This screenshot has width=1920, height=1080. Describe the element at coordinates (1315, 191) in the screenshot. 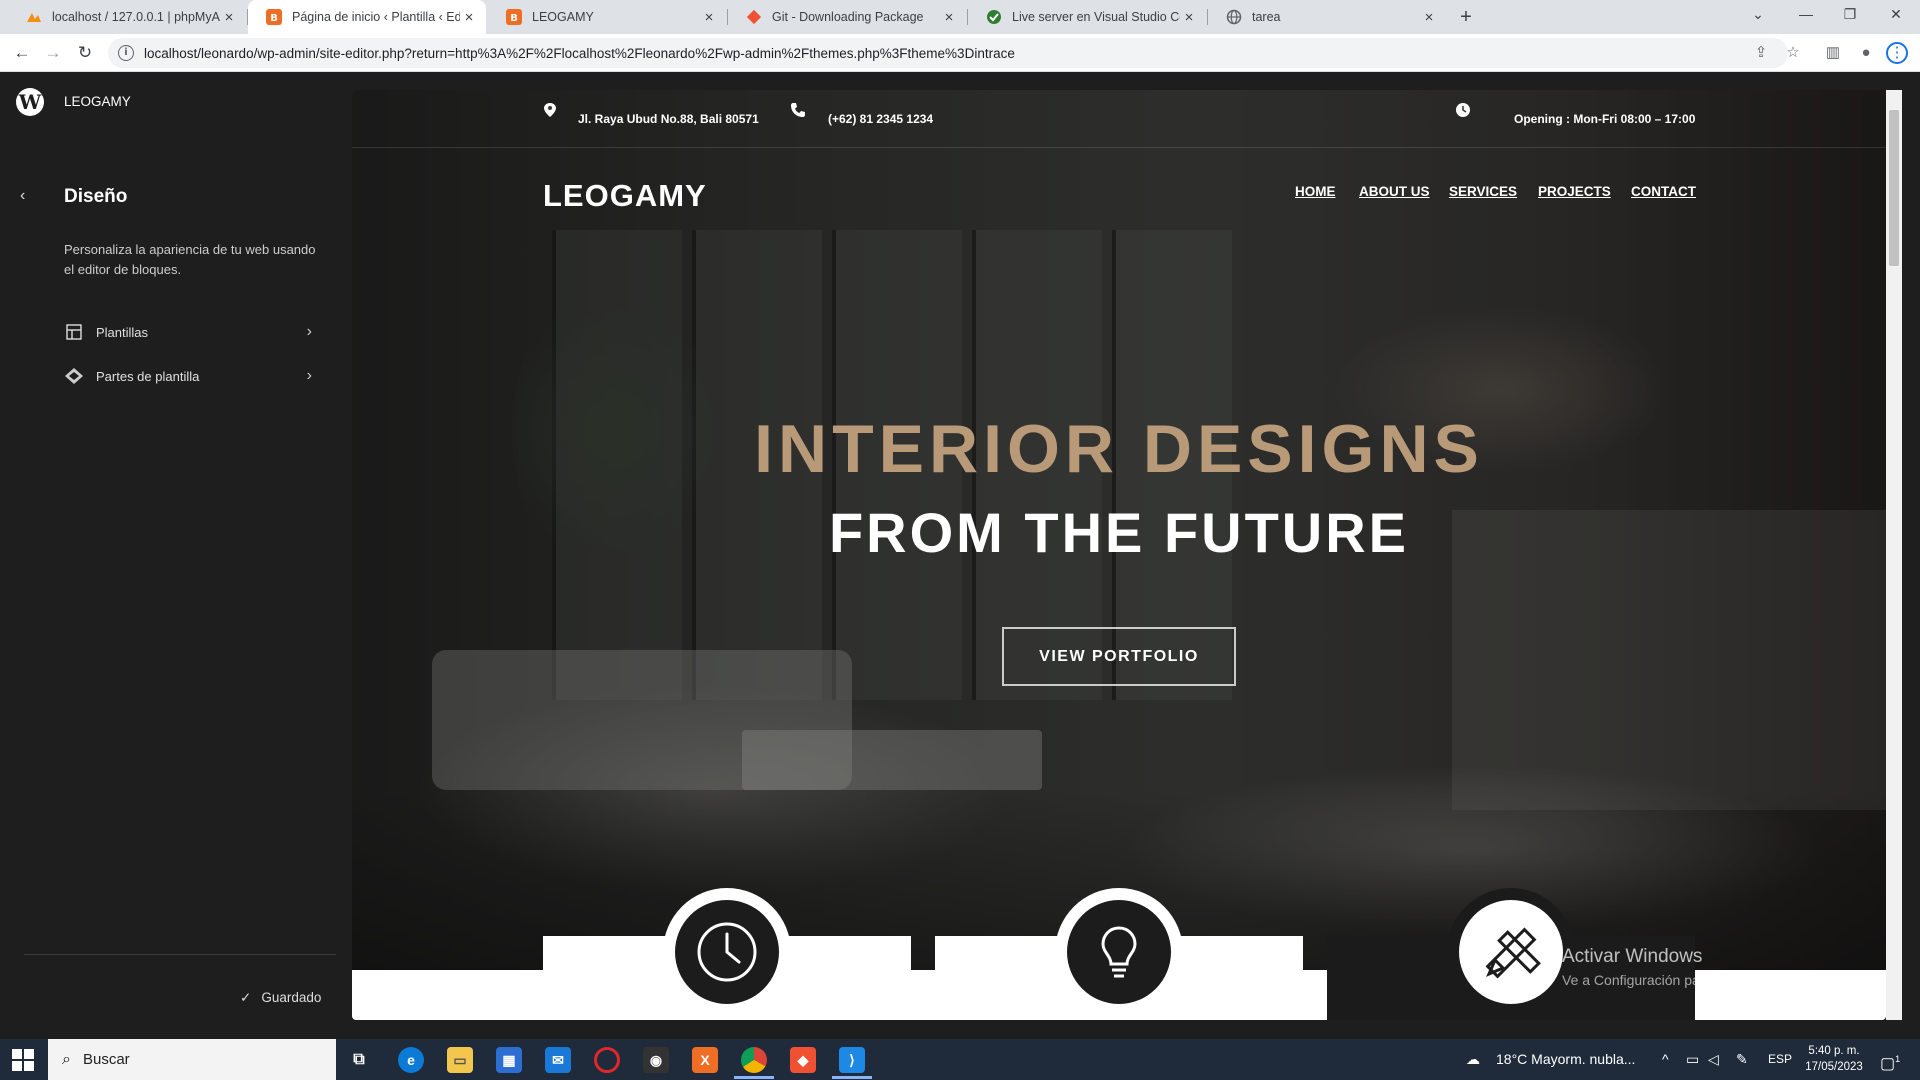

I see `nav-home-link: HOME` at that location.